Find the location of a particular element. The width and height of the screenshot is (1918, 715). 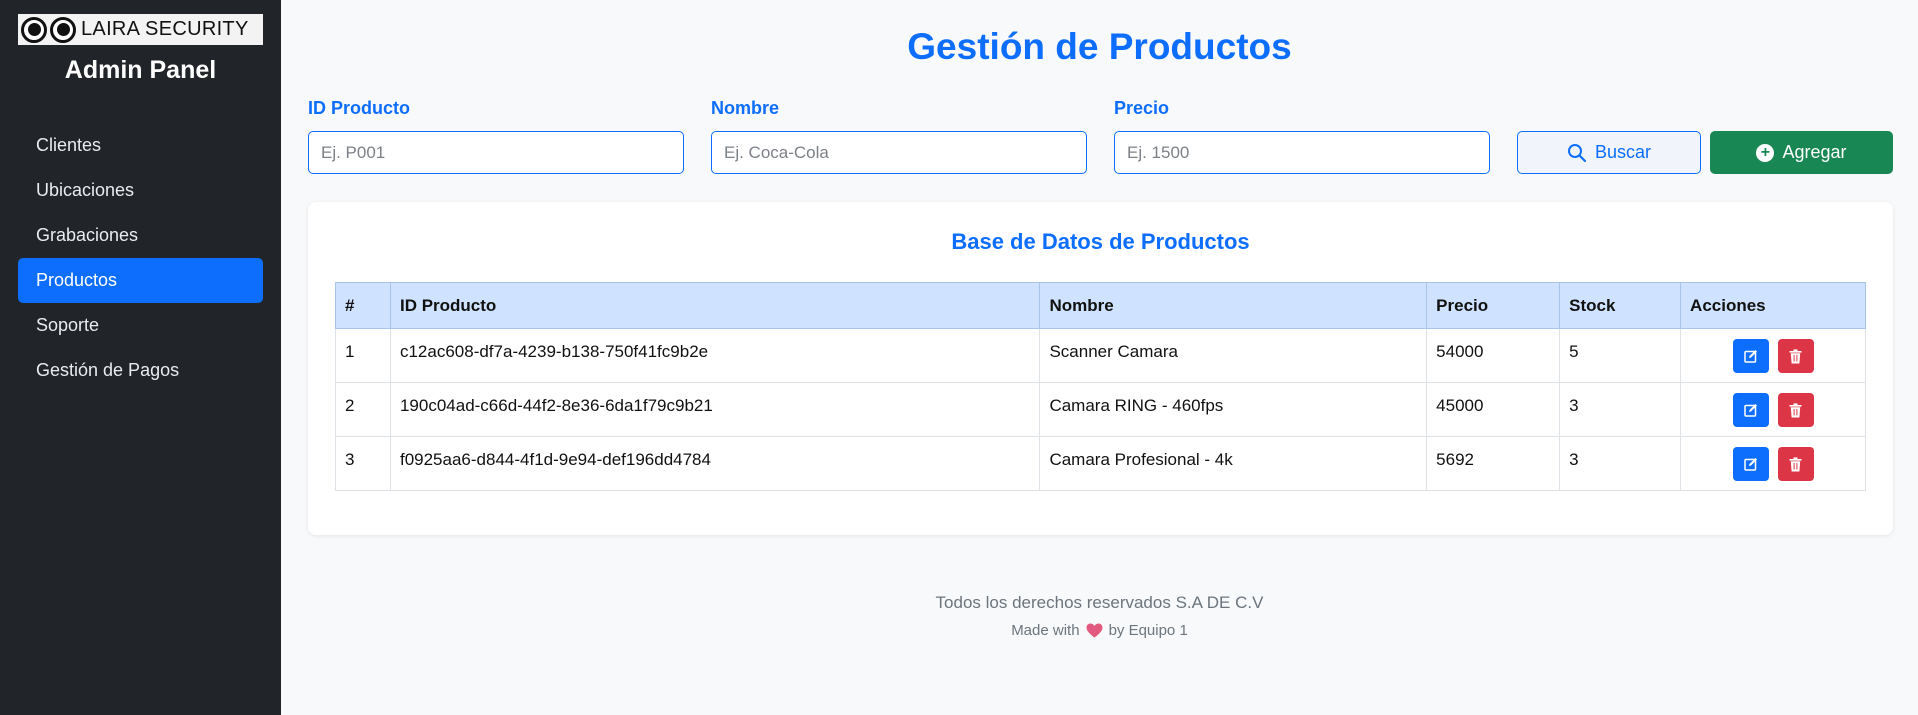

panel-title: Admin Panel is located at coordinates (140, 70).